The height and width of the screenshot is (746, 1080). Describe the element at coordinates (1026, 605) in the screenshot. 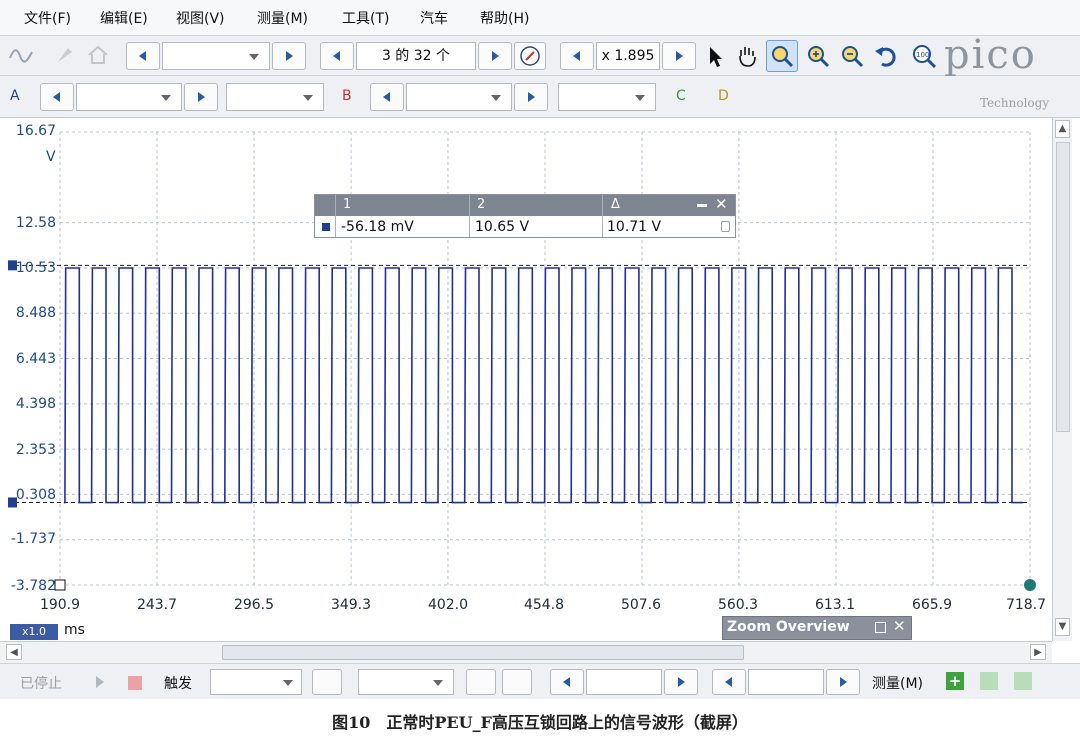

I see `x-tick-label: 718.7` at that location.